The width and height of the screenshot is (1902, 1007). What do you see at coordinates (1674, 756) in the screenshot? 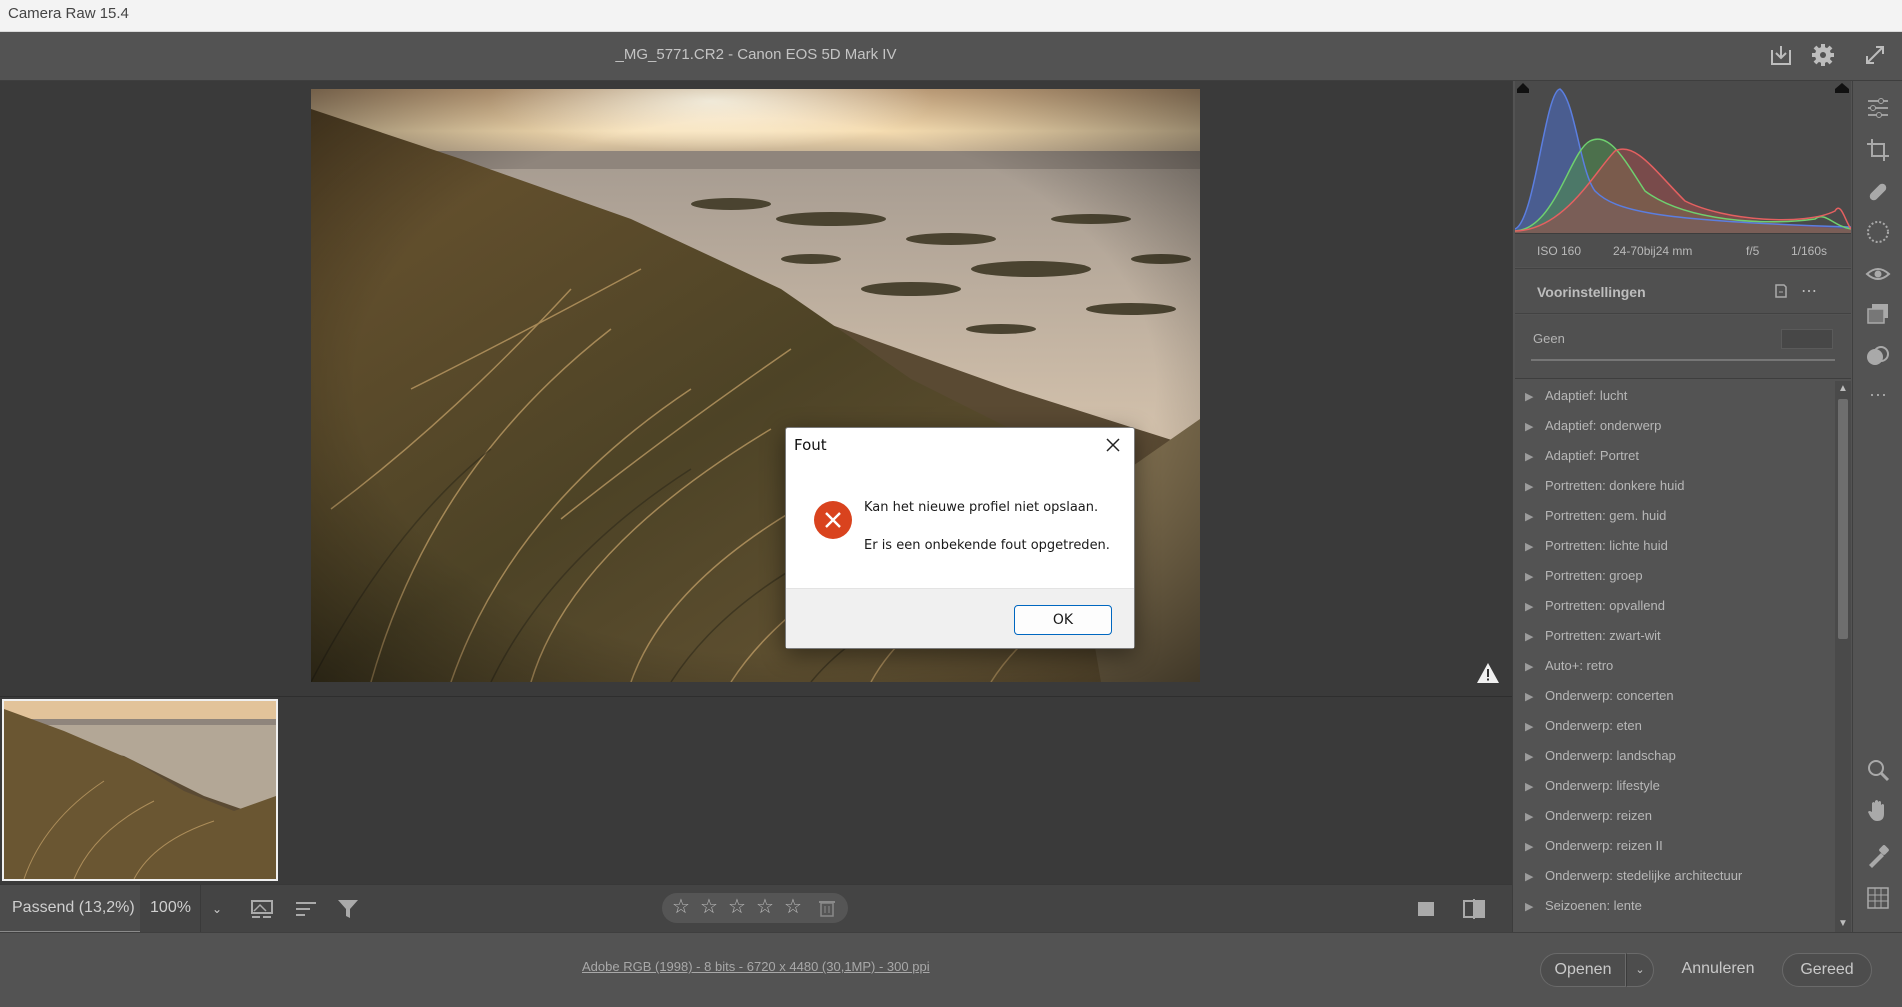
I see `preset-group-item: ▶ Onderwerp: landschap` at bounding box center [1674, 756].